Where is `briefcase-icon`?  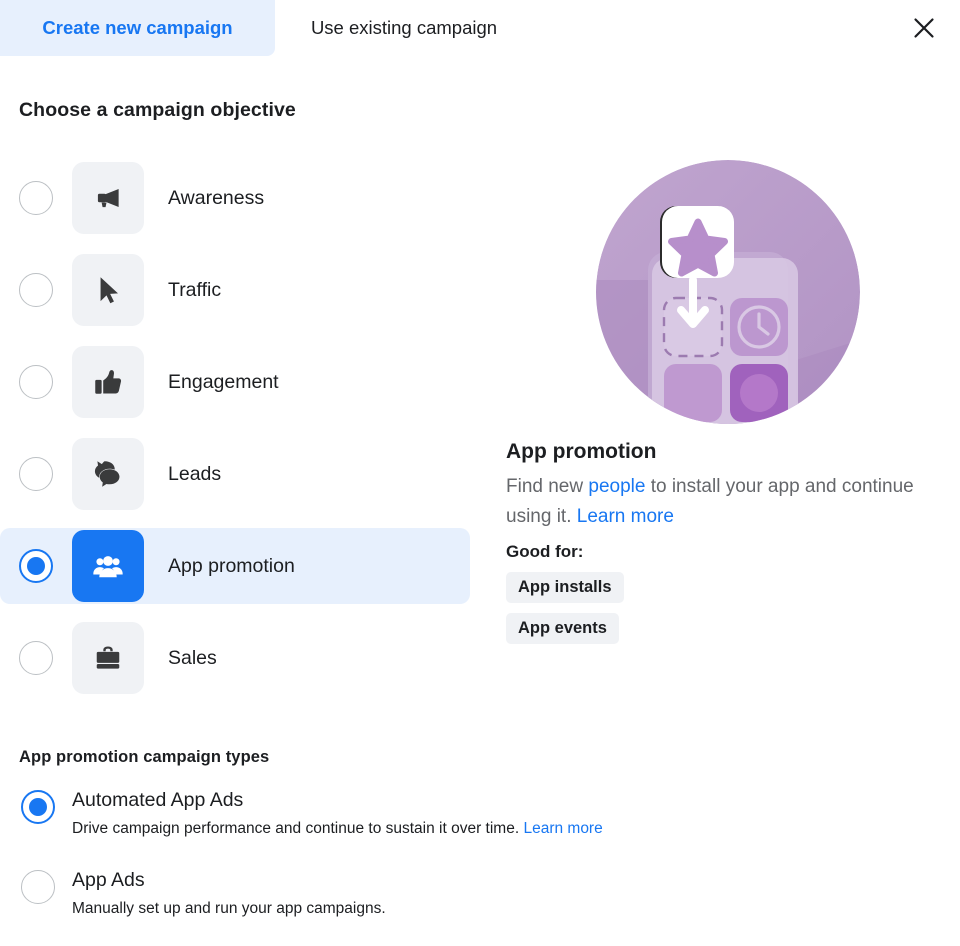 briefcase-icon is located at coordinates (108, 658).